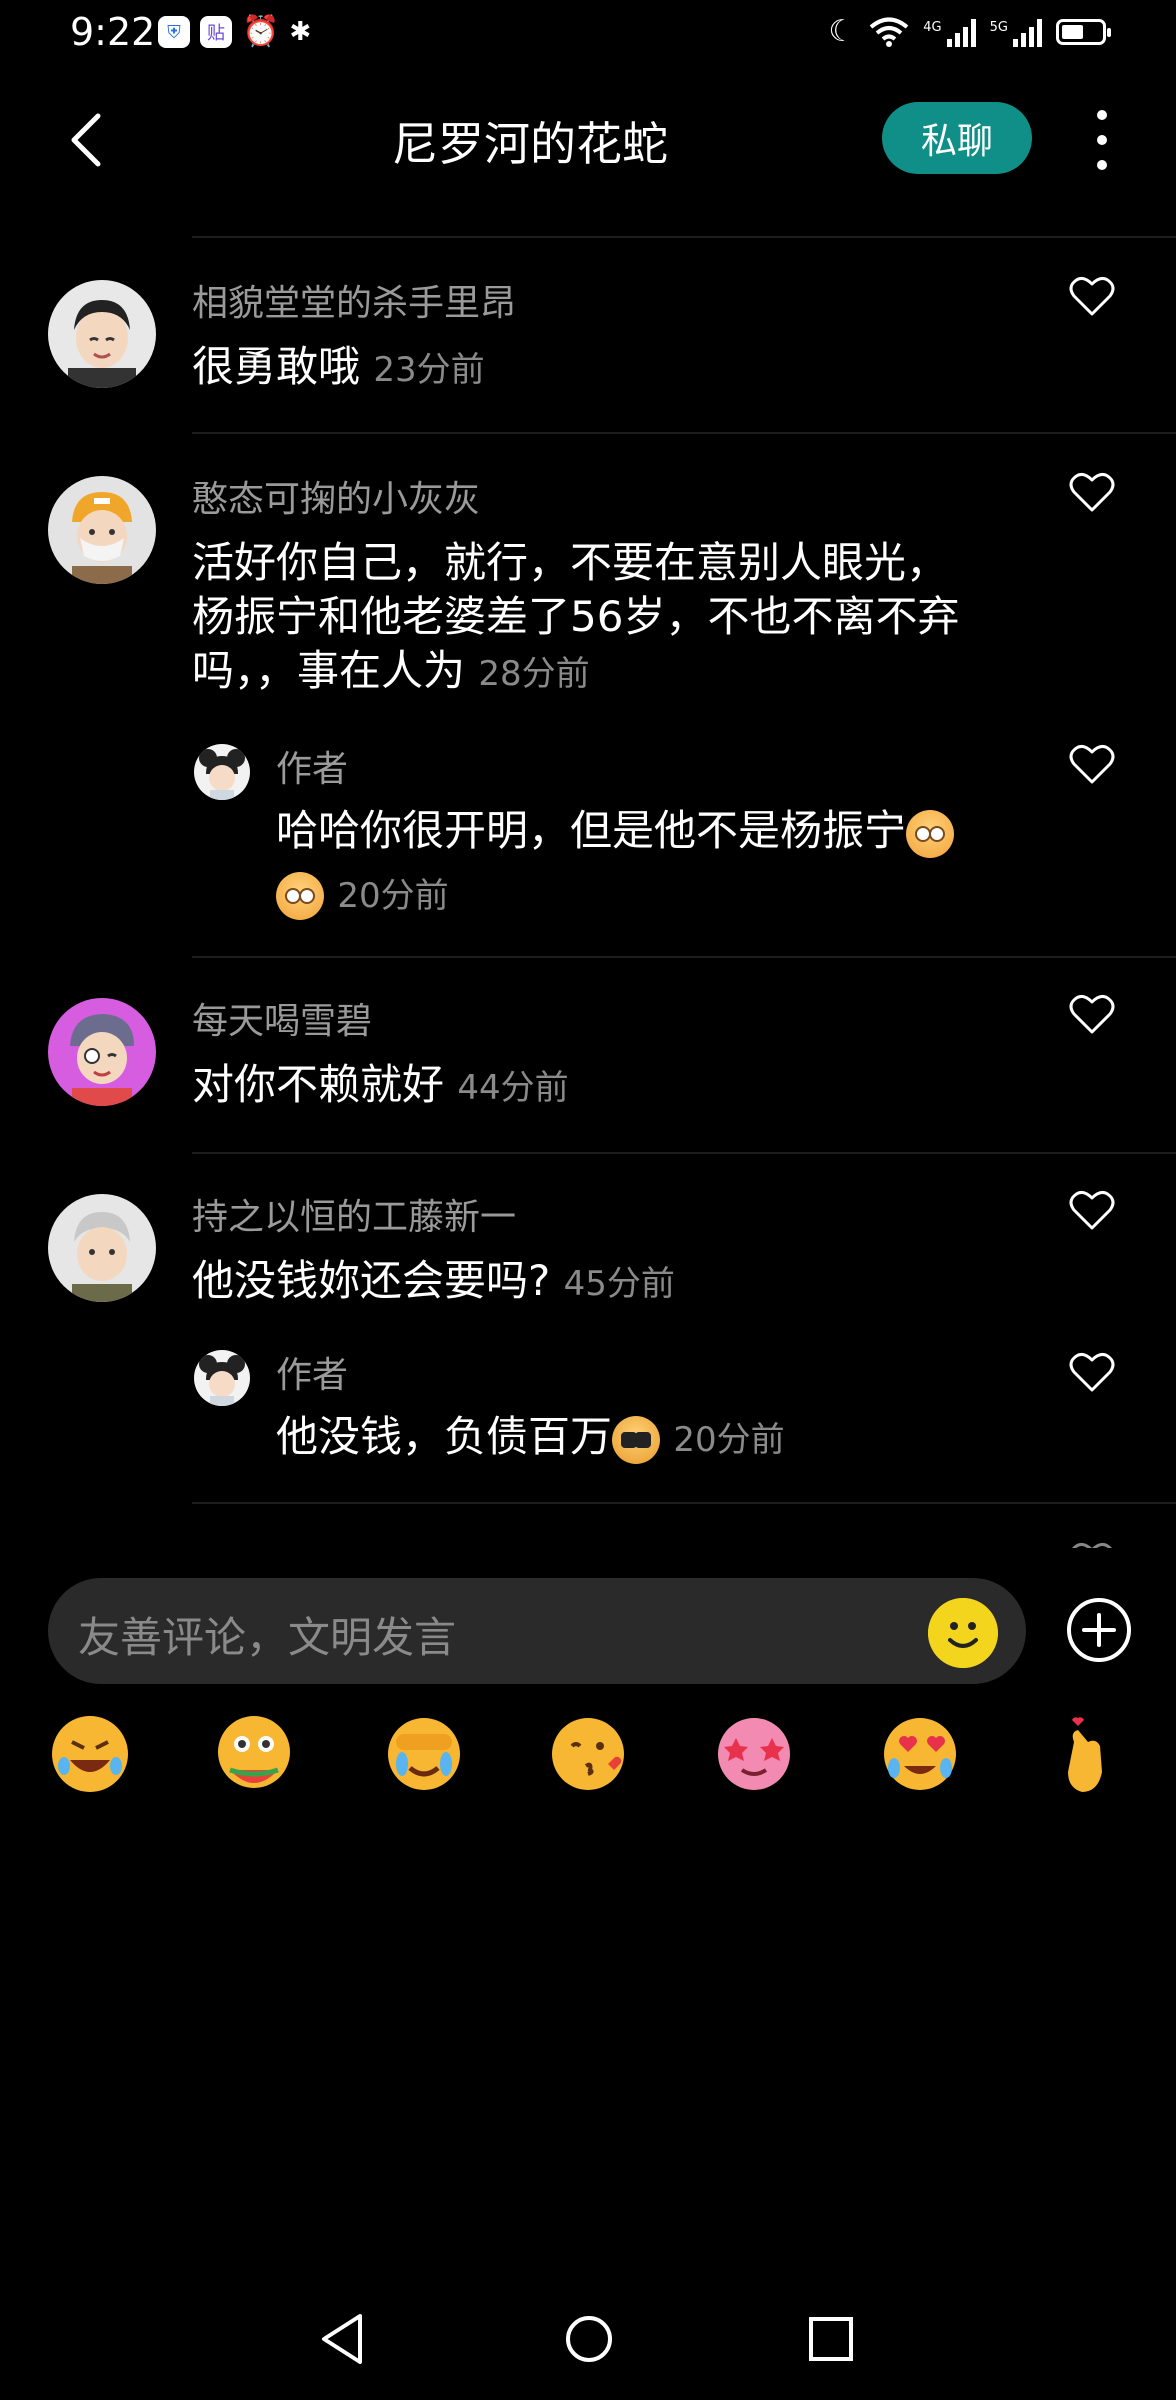 This screenshot has width=1176, height=2400. I want to click on comment-time: 28分前, so click(534, 674).